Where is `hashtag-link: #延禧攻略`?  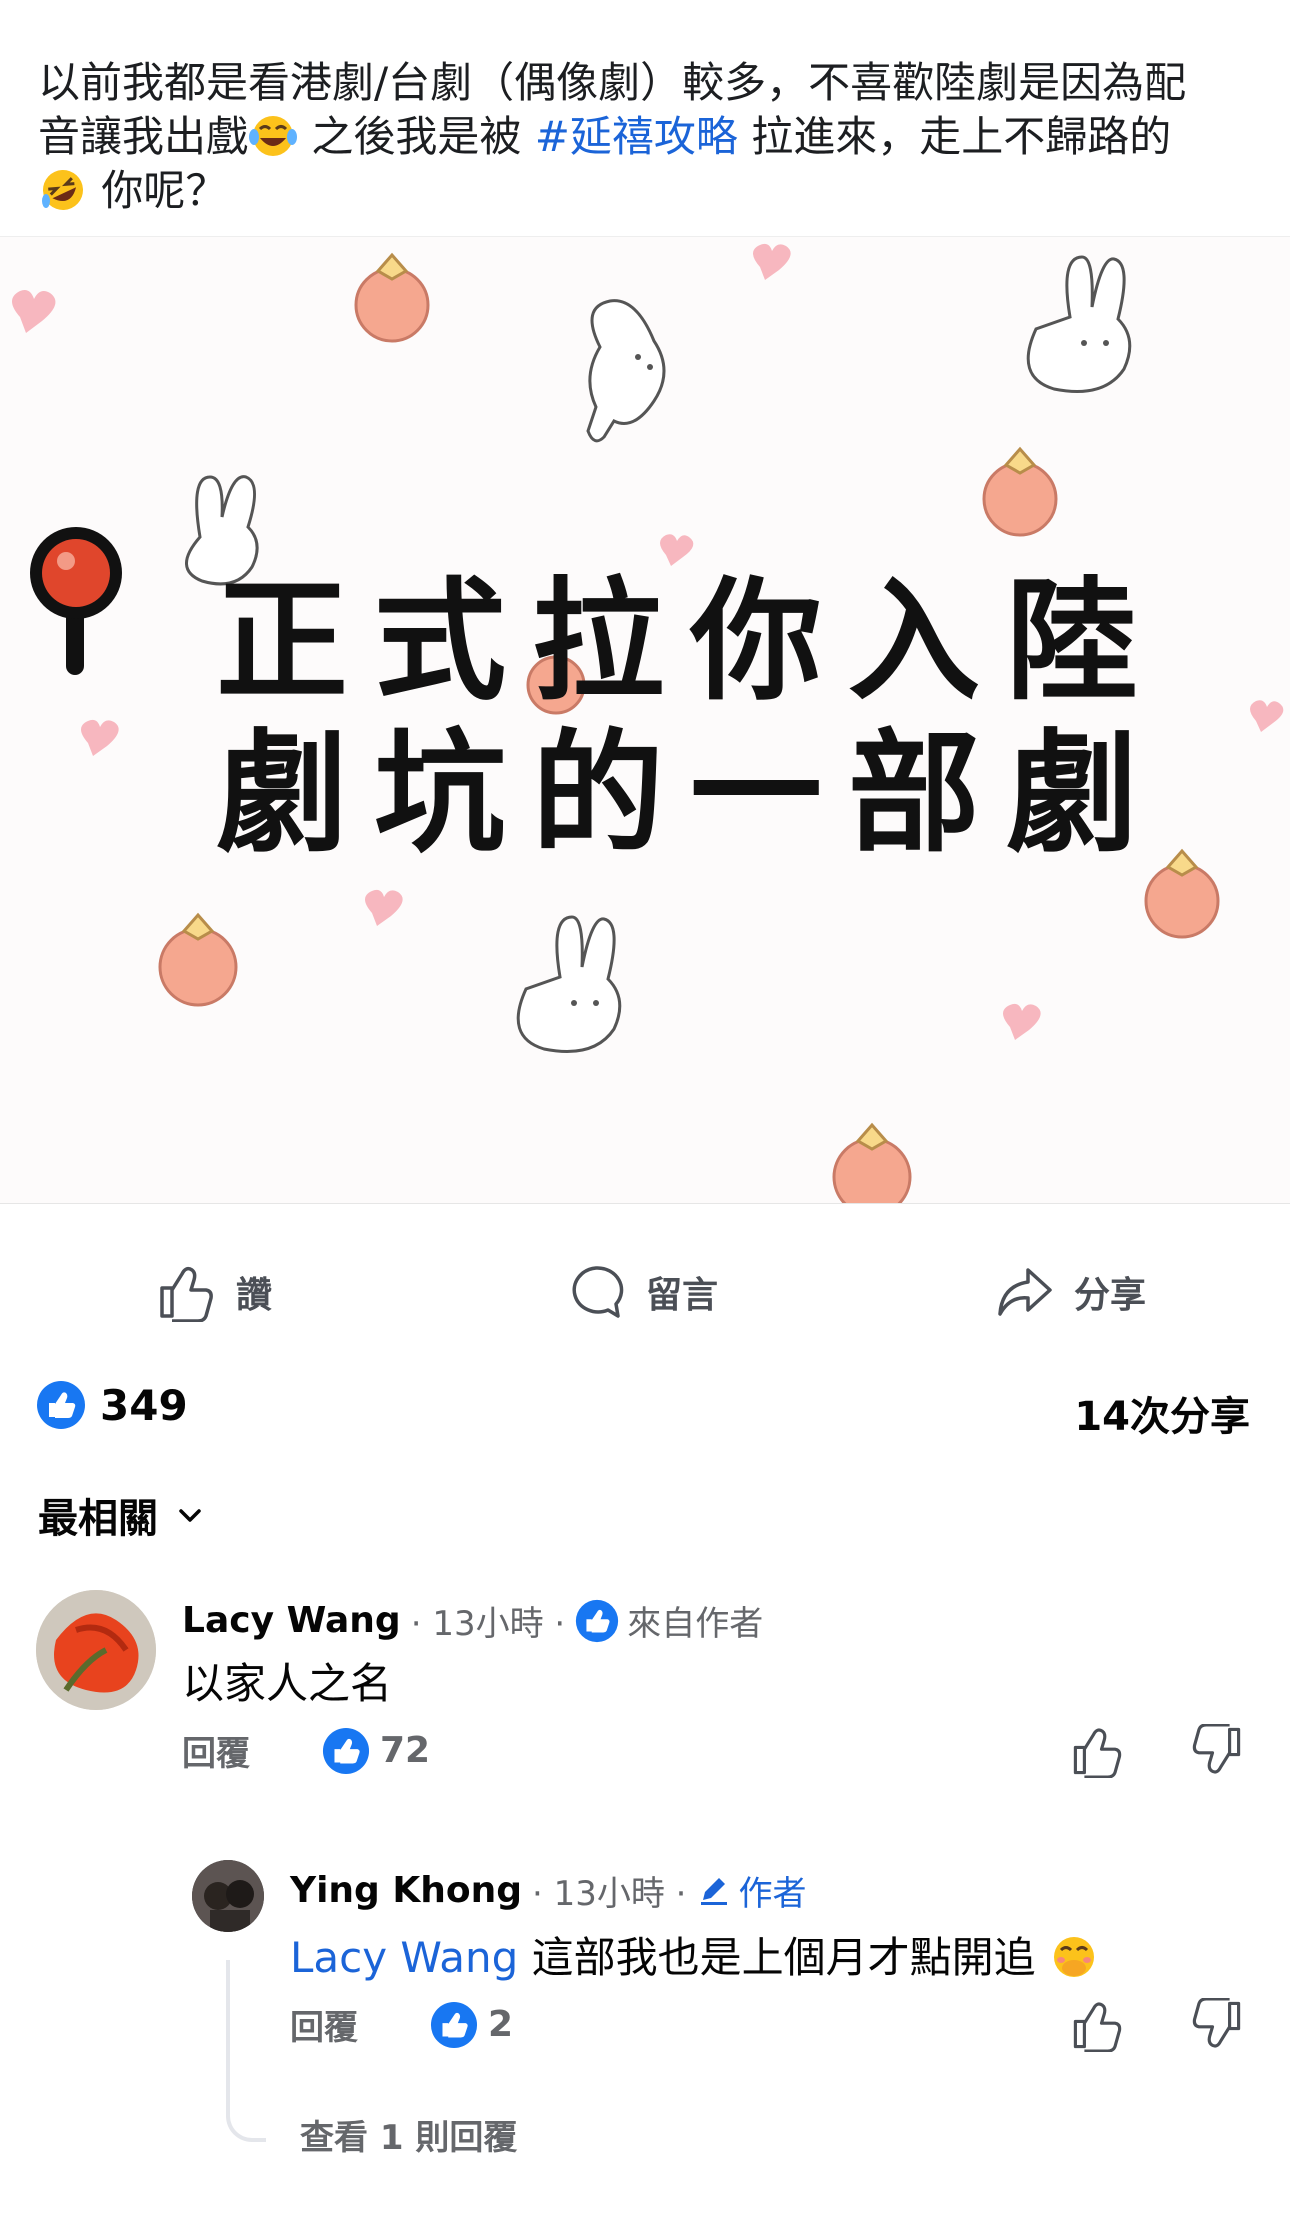 hashtag-link: #延禧攻略 is located at coordinates (636, 136).